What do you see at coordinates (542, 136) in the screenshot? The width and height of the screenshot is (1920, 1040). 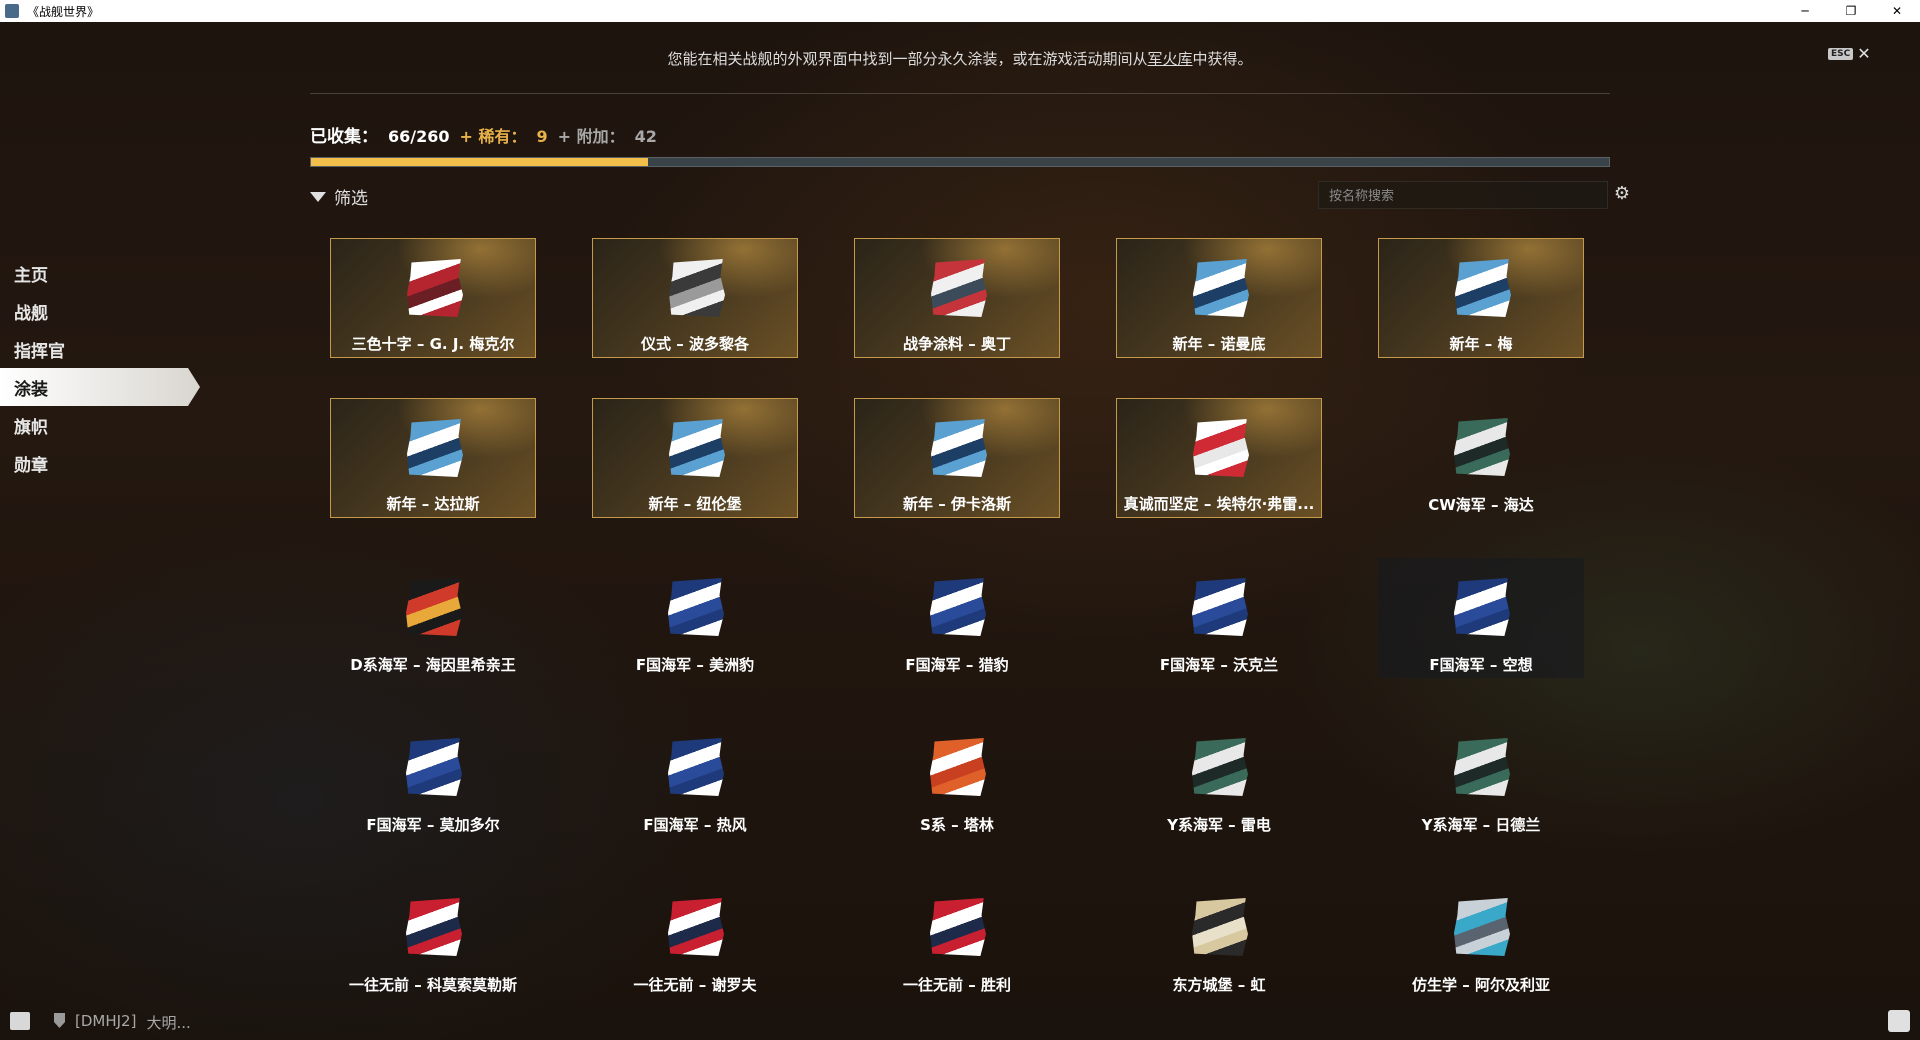 I see `rare-count: 9` at bounding box center [542, 136].